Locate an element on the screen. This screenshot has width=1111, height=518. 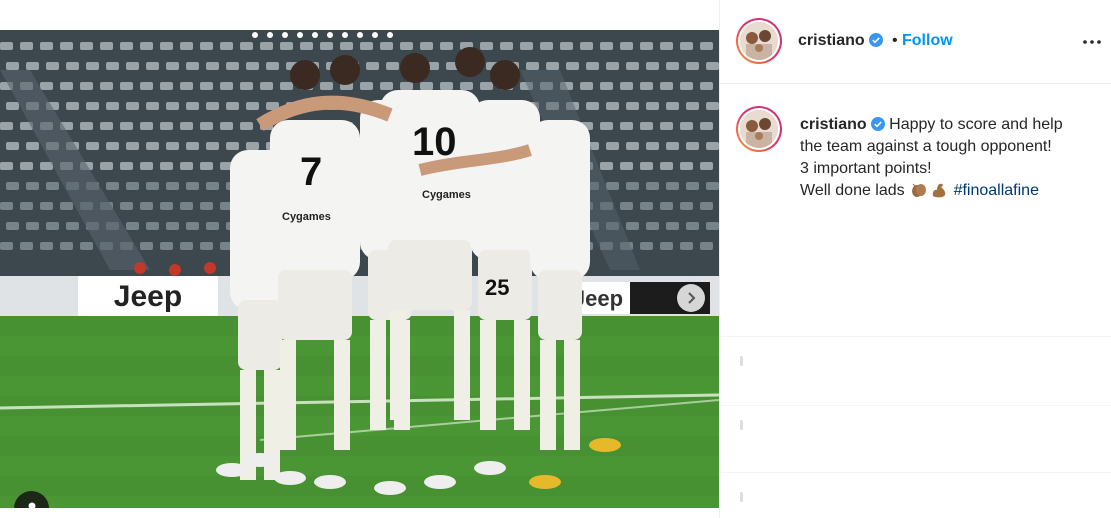
jersey-number-7: 7 is located at coordinates (311, 172).